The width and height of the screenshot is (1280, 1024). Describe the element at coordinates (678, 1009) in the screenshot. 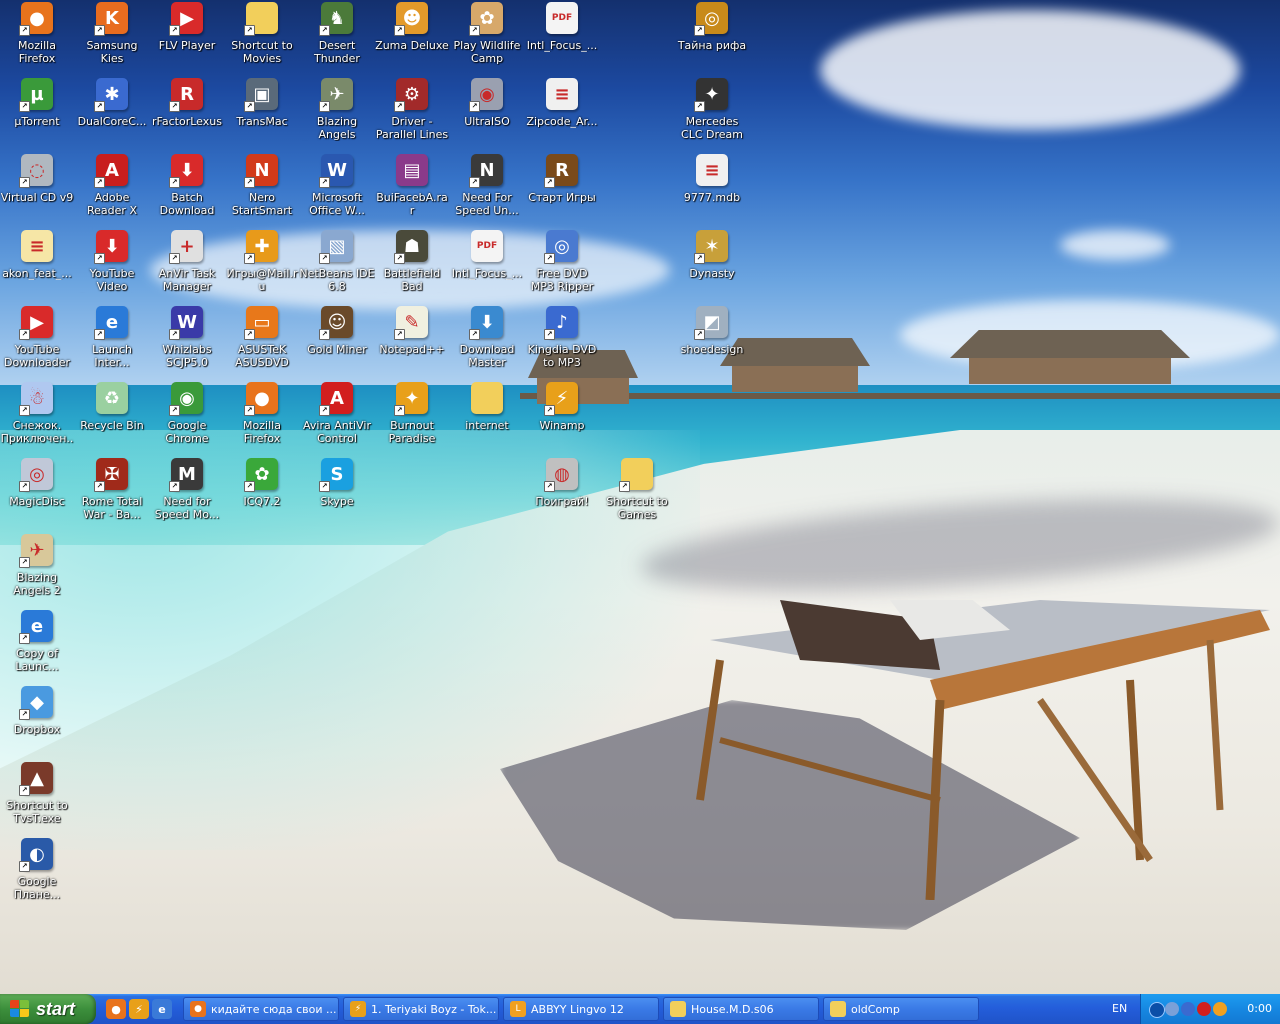

I see `folder-task-icon` at that location.